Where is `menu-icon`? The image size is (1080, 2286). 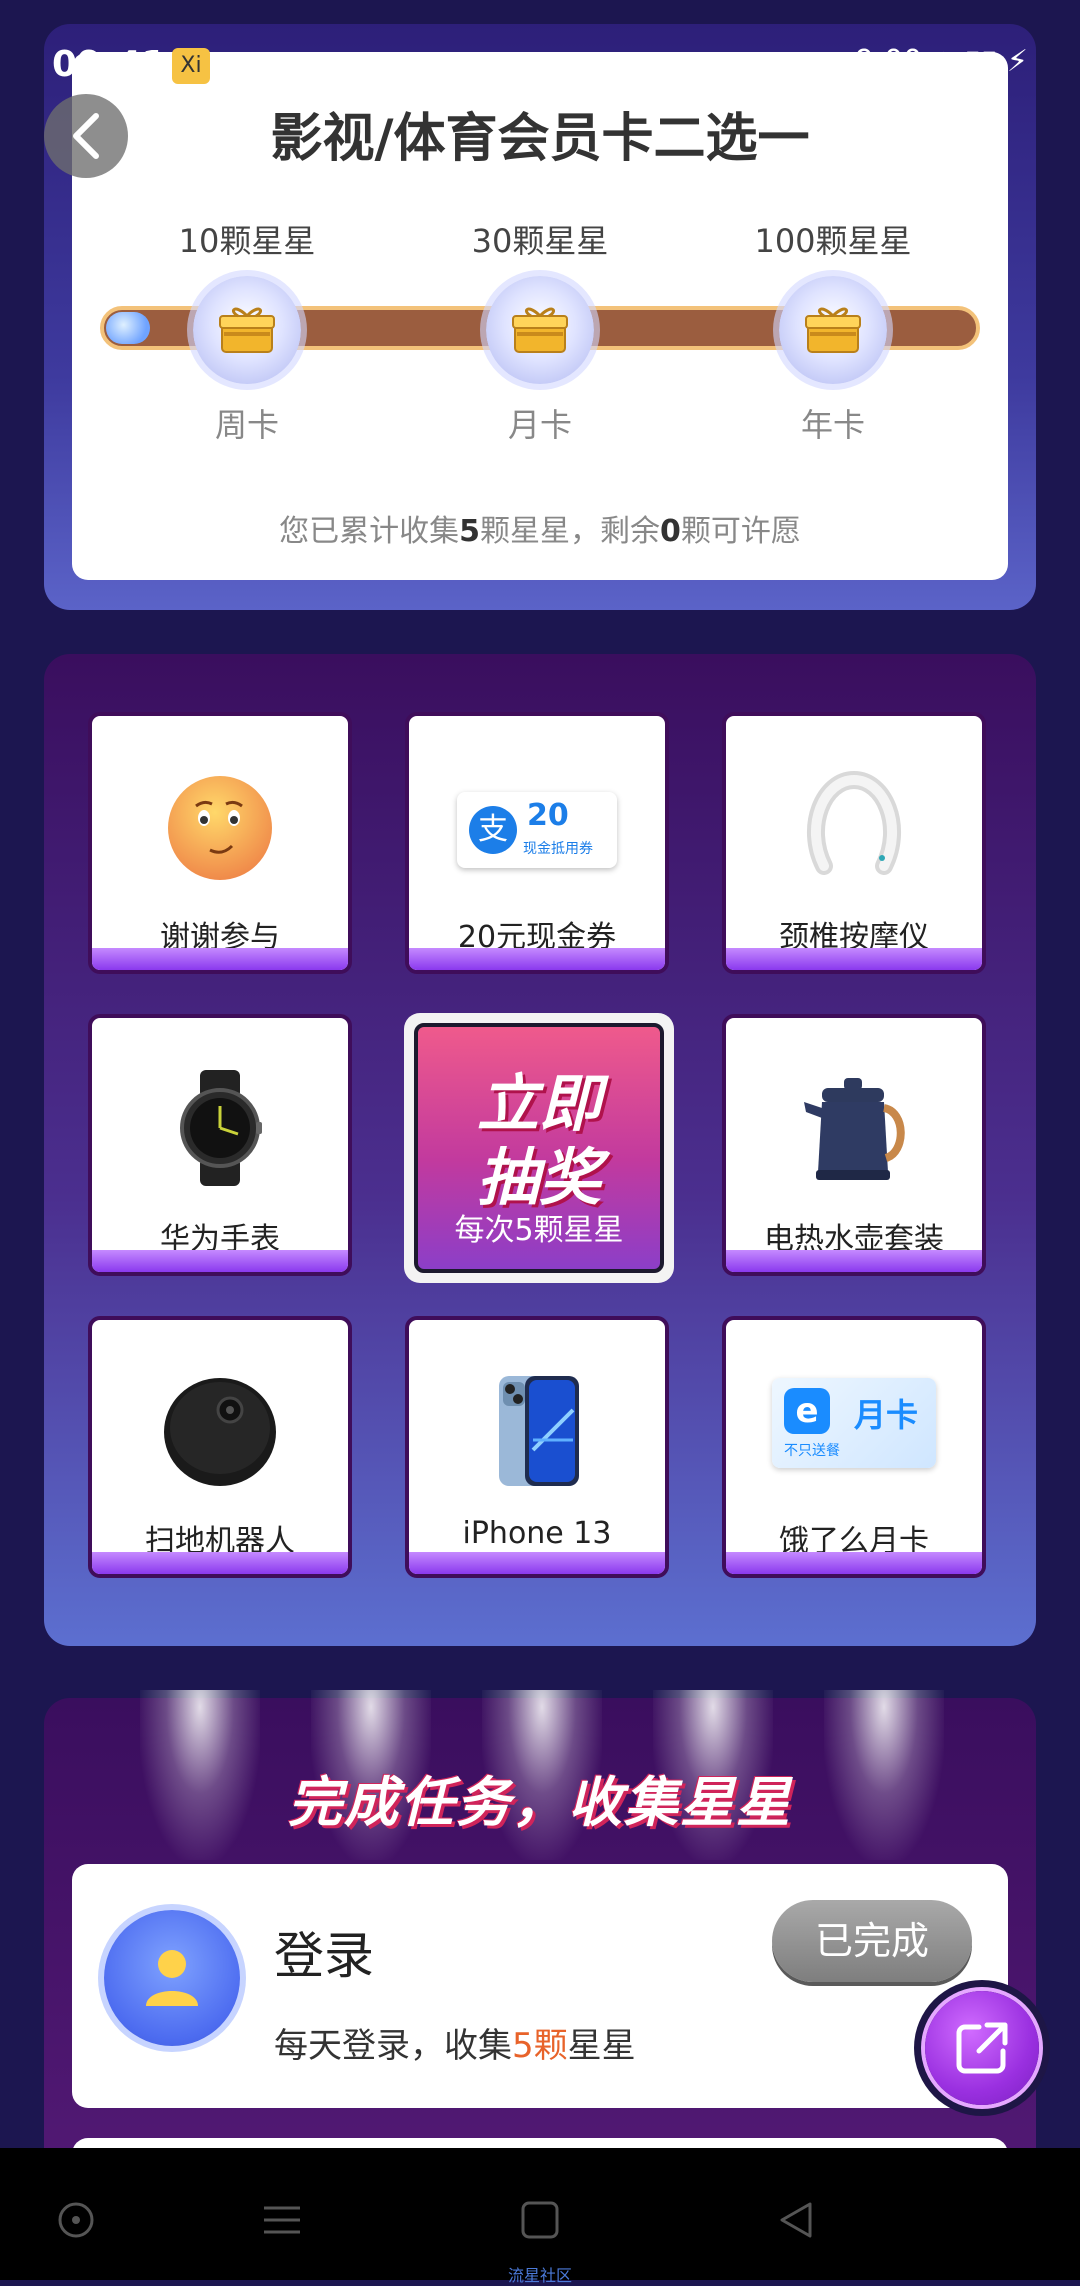
menu-icon is located at coordinates (282, 2220).